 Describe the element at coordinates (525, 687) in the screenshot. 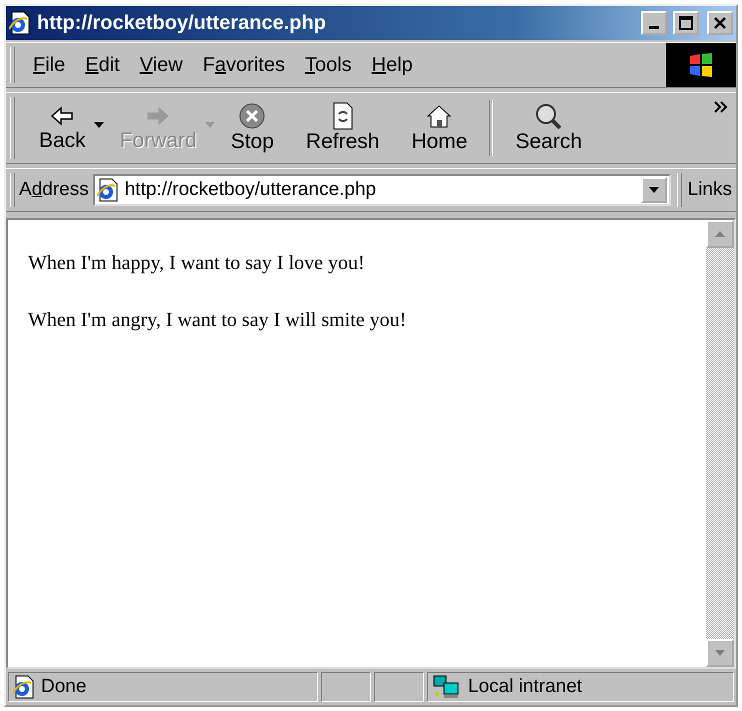

I see `zone-text: Local intranet` at that location.